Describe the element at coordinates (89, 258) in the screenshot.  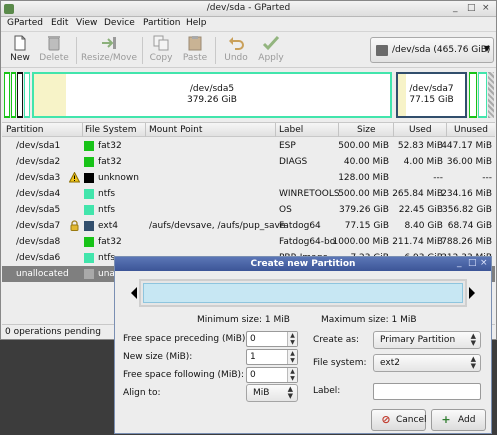
I see `filesystem-color-swatch` at that location.